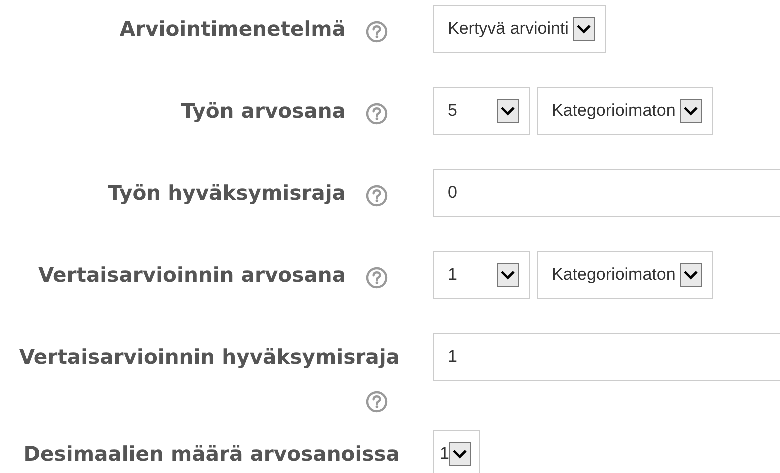  Describe the element at coordinates (192, 275) in the screenshot. I see `field-label: Vertaisarvioinnin arvosana` at that location.